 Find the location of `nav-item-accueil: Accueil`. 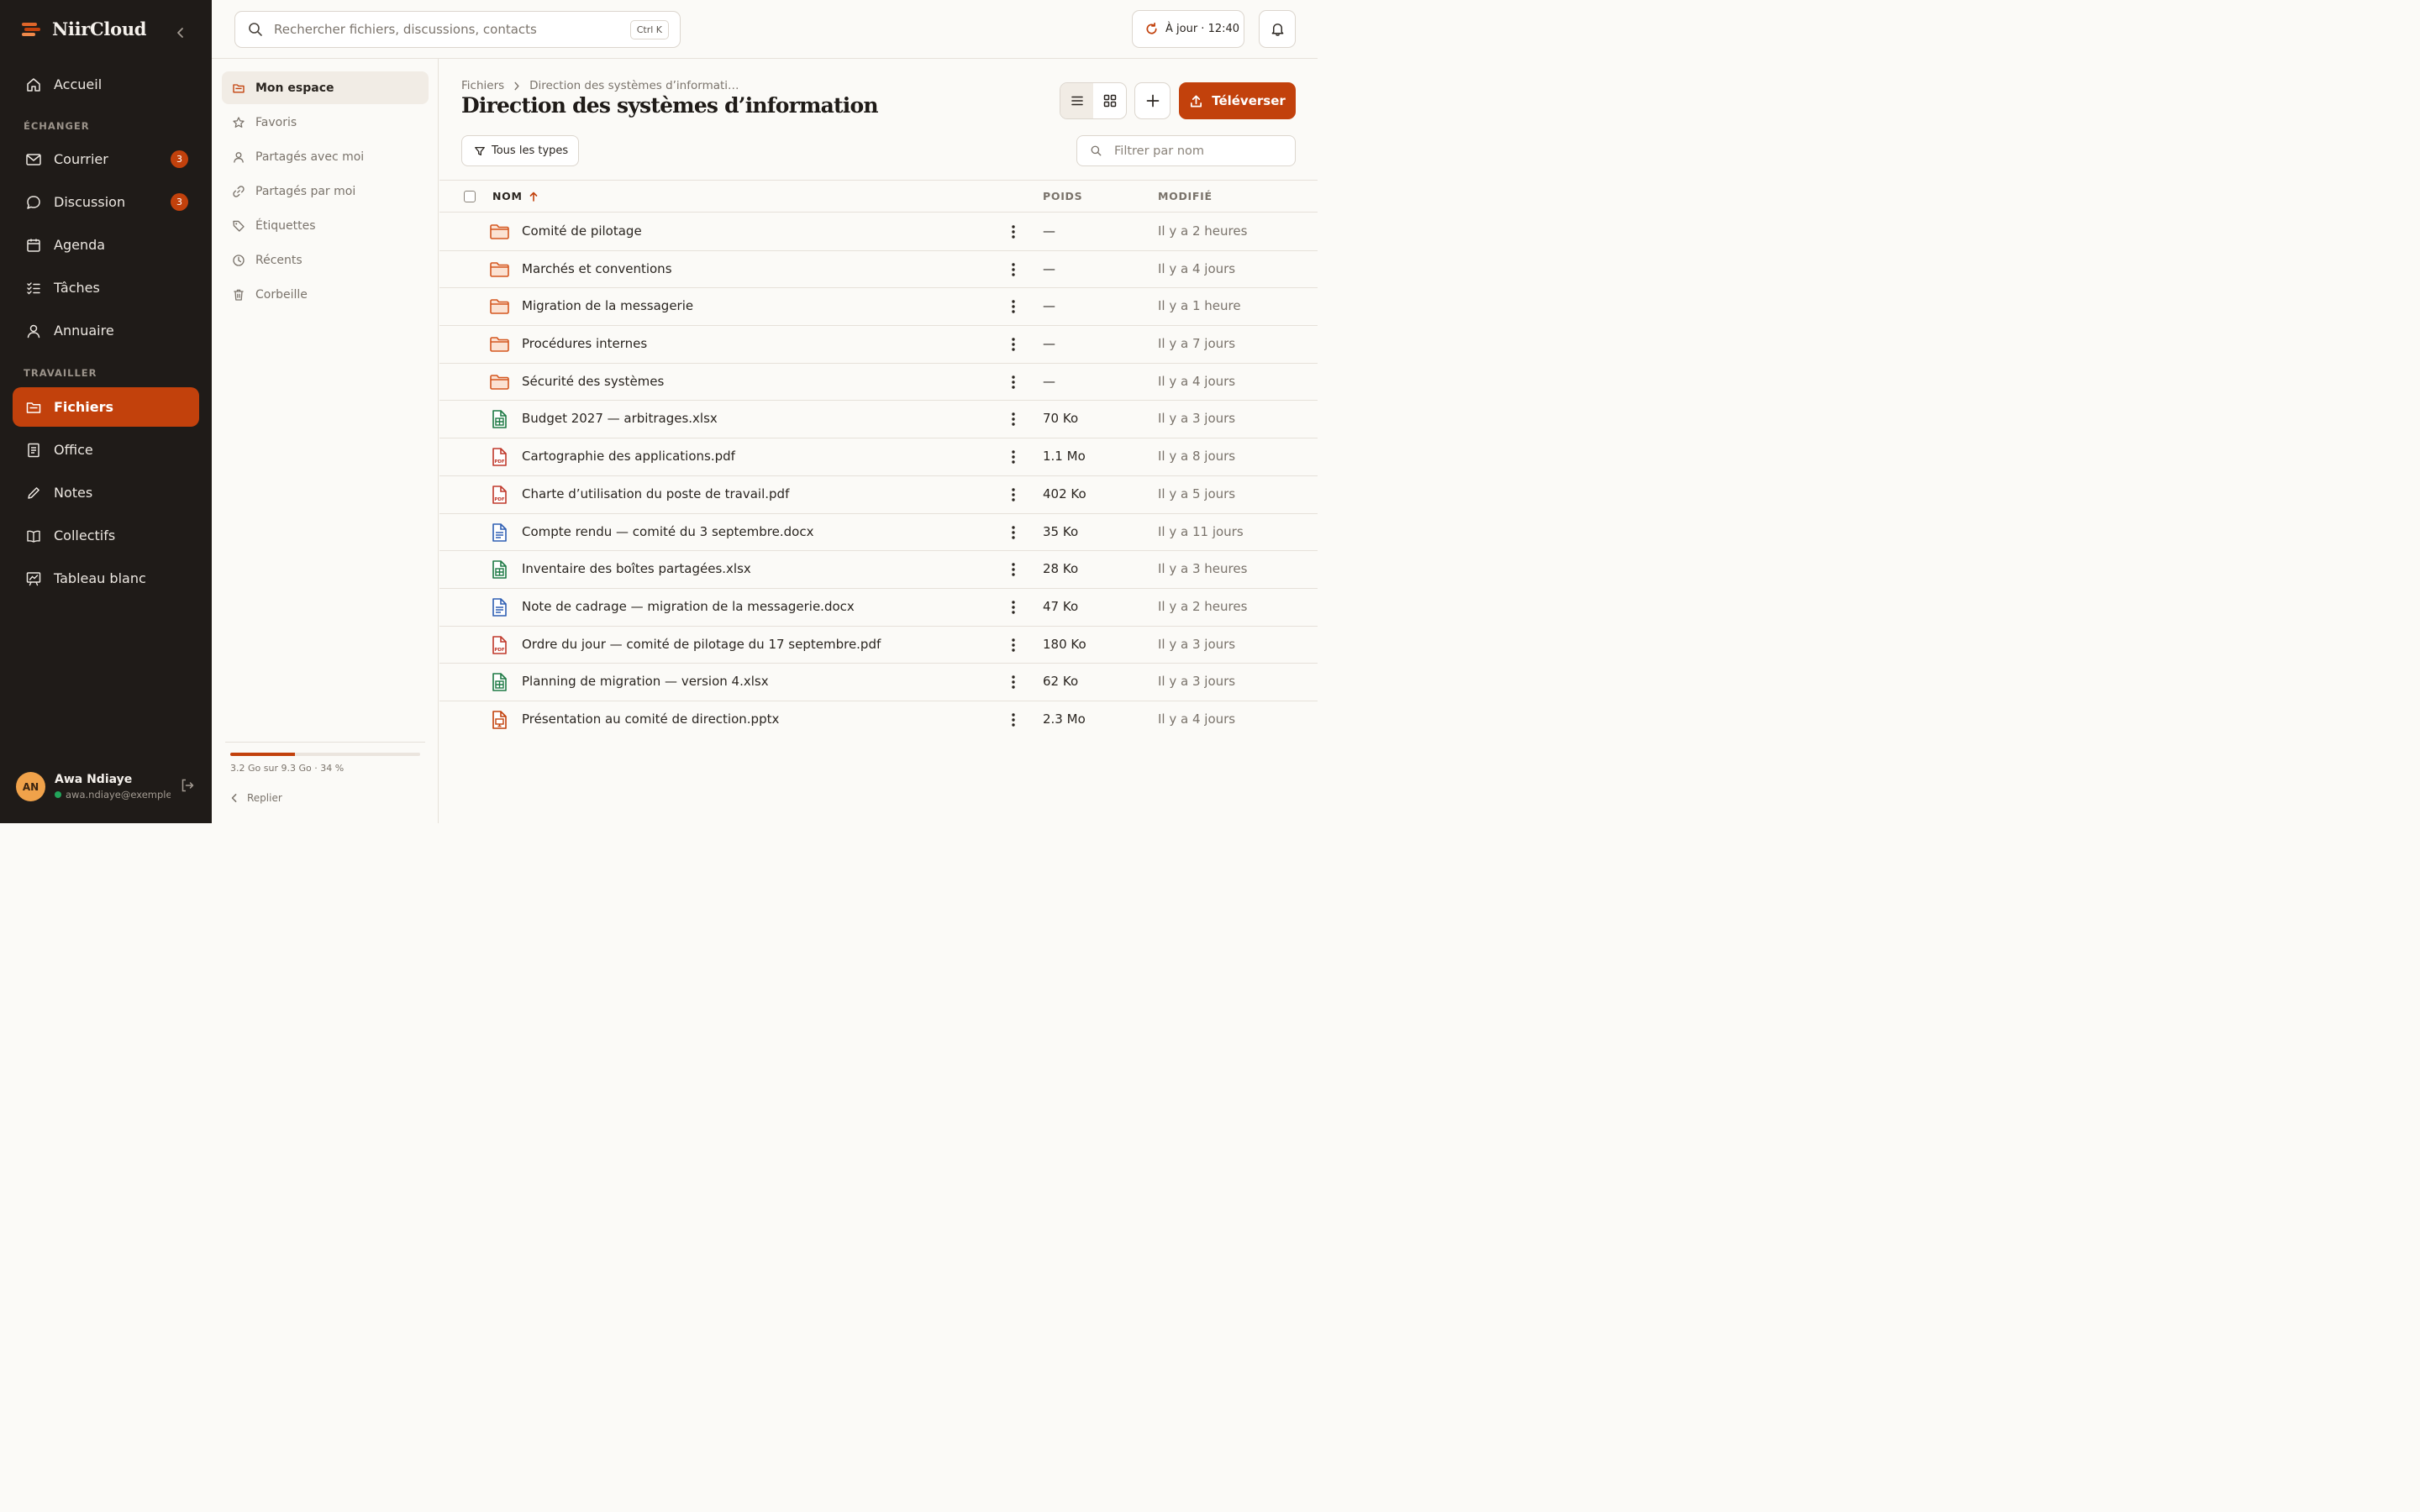

nav-item-accueil: Accueil is located at coordinates (106, 84).